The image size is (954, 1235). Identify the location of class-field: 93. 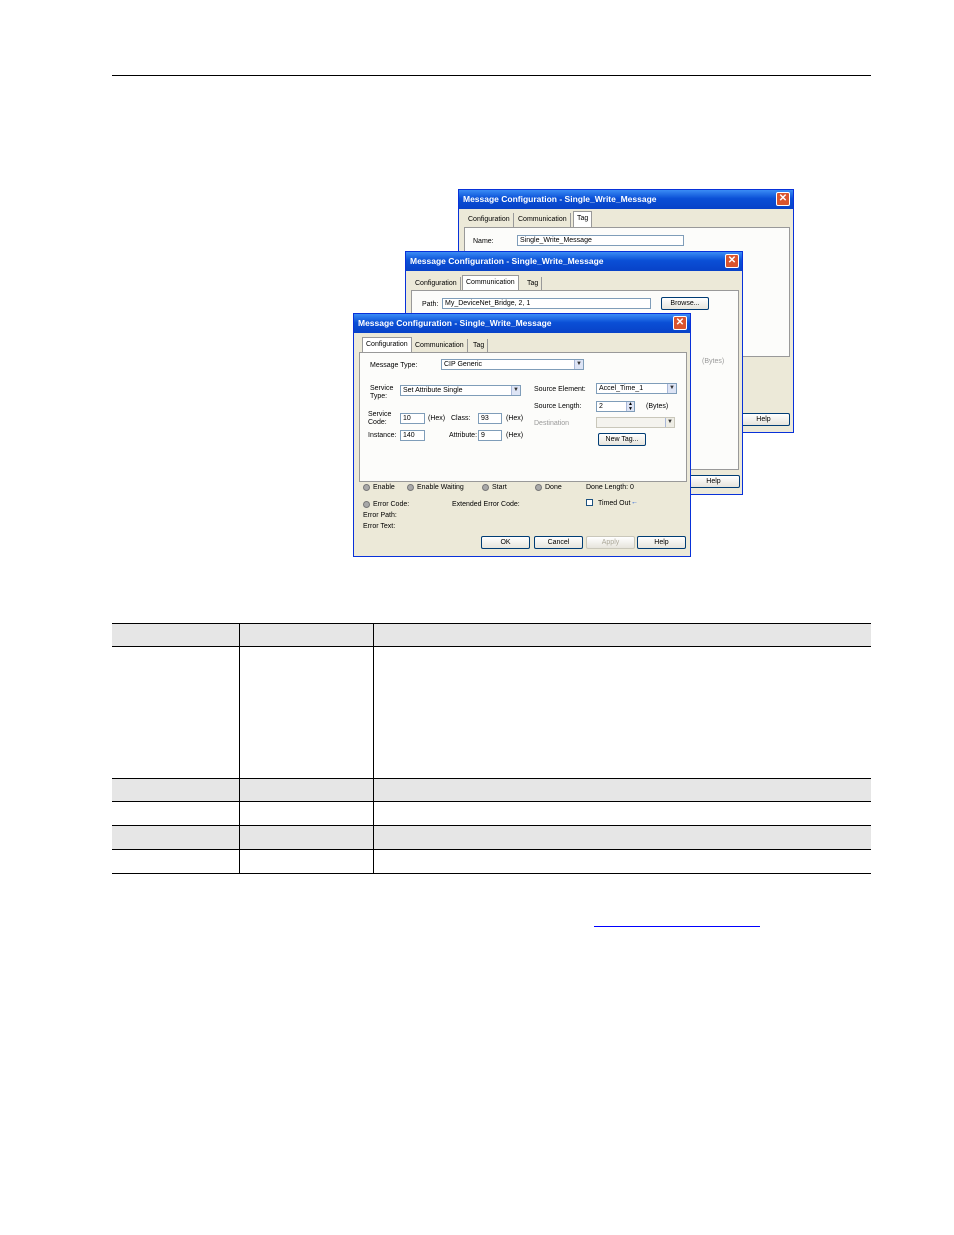
(490, 418).